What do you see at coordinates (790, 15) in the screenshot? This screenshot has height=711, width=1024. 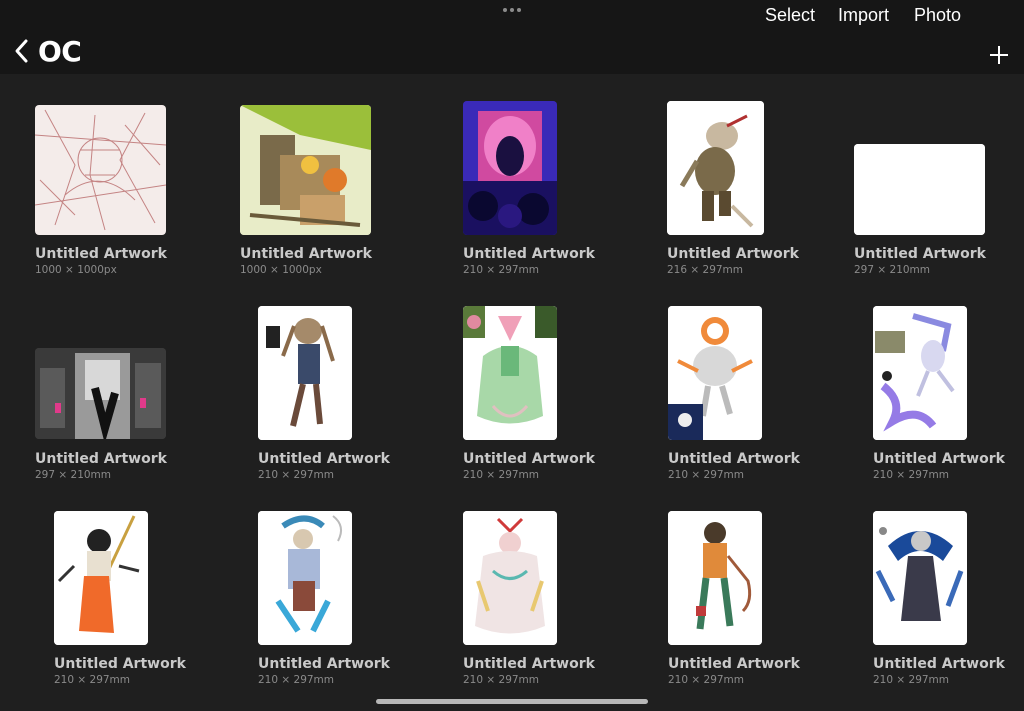 I see `select-button: Select` at bounding box center [790, 15].